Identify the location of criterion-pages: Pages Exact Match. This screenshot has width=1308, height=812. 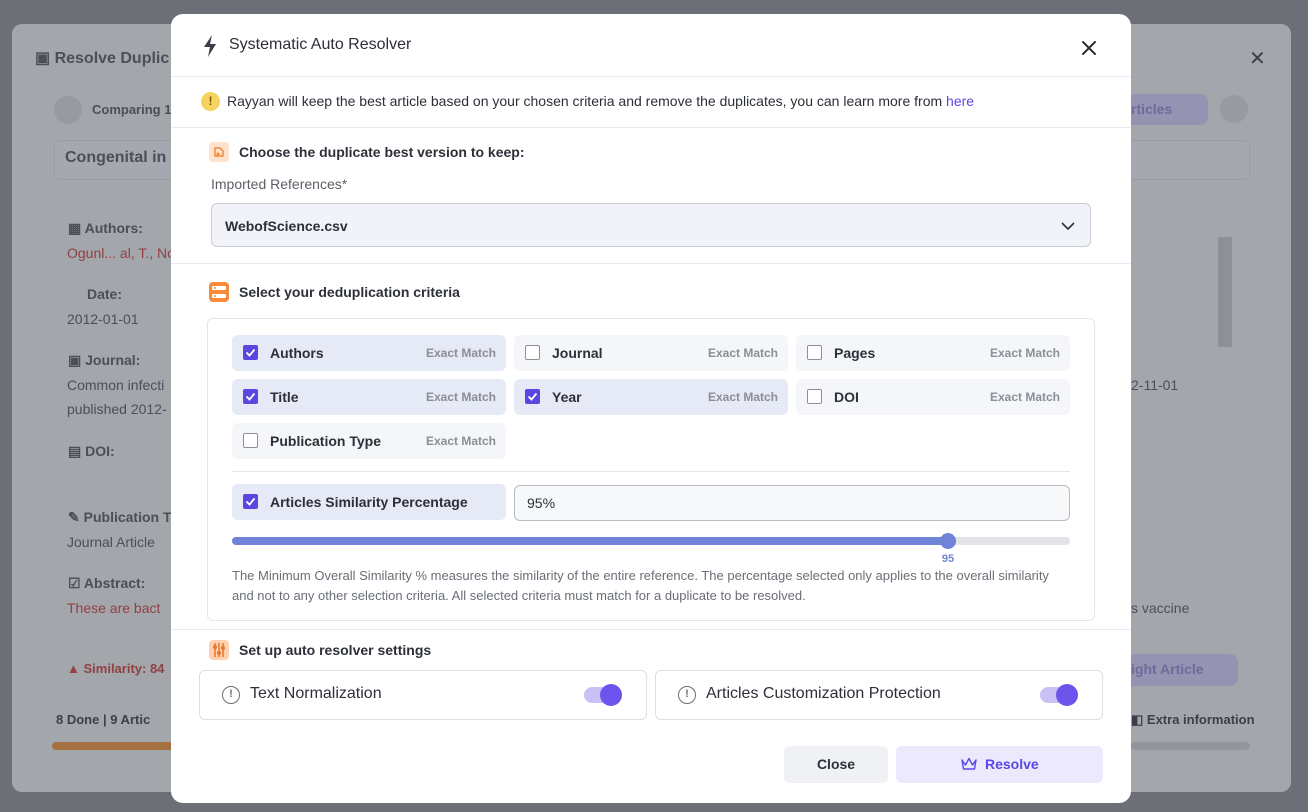
(933, 353).